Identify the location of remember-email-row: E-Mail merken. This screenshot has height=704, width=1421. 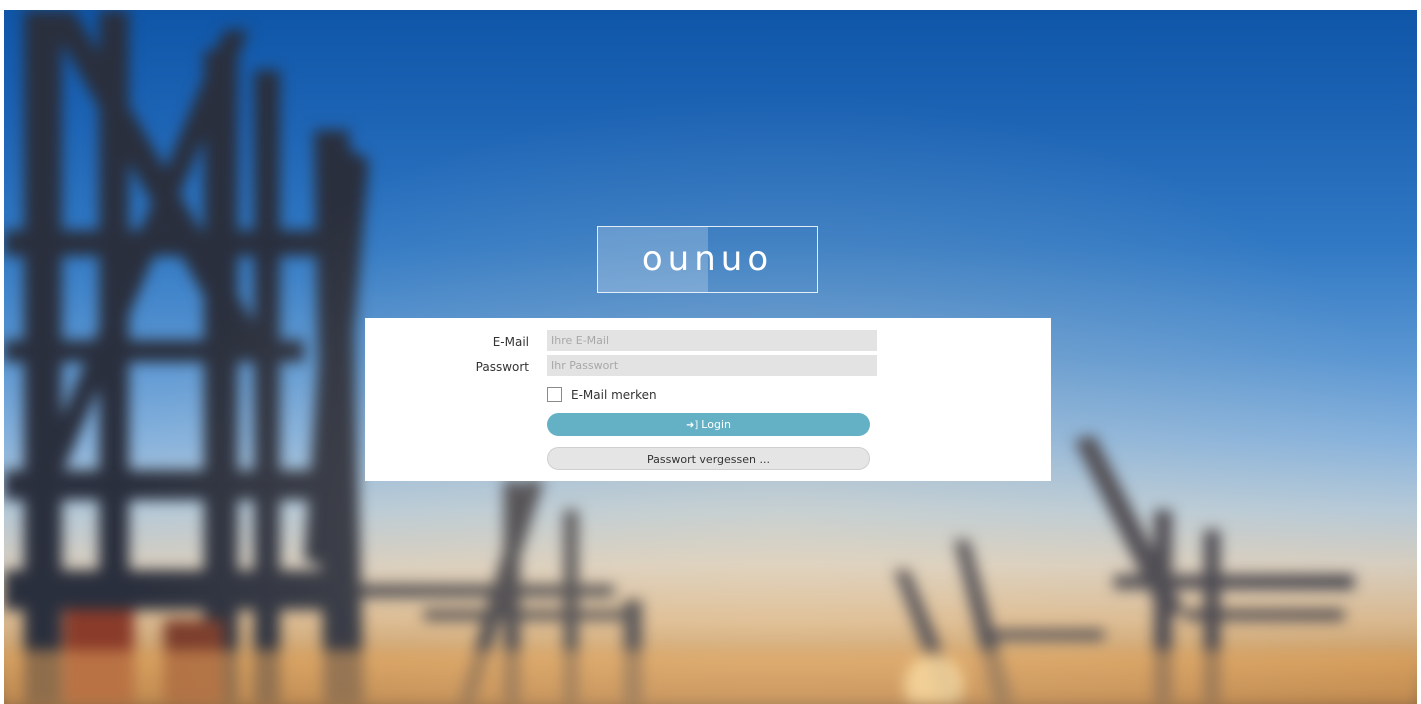
(602, 394).